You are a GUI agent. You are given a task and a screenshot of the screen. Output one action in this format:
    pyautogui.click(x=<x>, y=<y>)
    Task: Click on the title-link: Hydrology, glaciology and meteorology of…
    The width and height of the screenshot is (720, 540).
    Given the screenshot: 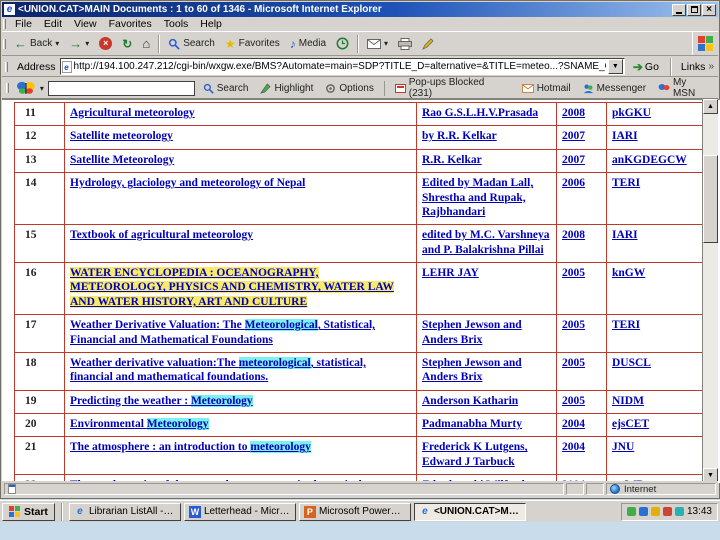 What is the action you would take?
    pyautogui.click(x=187, y=183)
    